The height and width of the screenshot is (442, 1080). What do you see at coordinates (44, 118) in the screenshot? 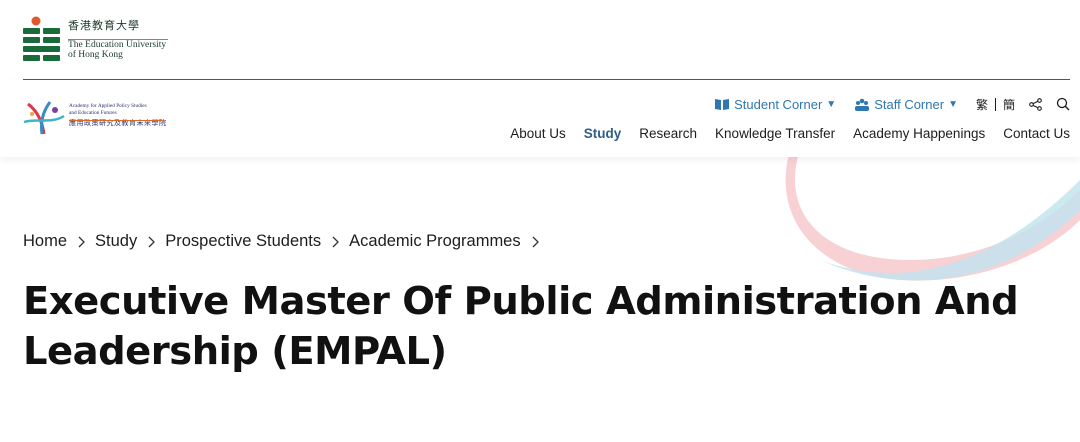
I see `academy-logo-icon` at bounding box center [44, 118].